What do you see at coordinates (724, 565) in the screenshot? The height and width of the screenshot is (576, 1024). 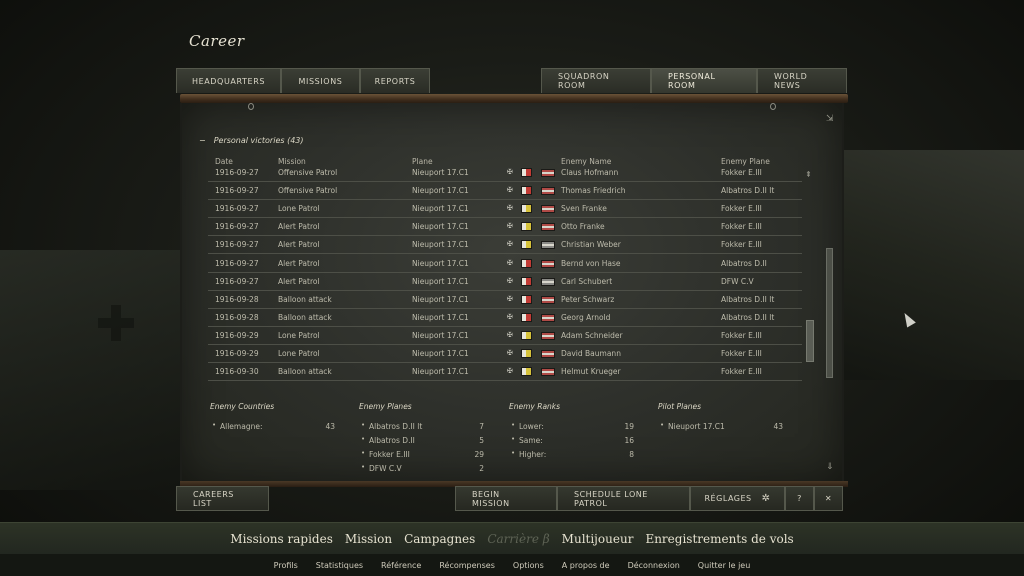 I see `subnav-quitter: Quitter le jeu` at bounding box center [724, 565].